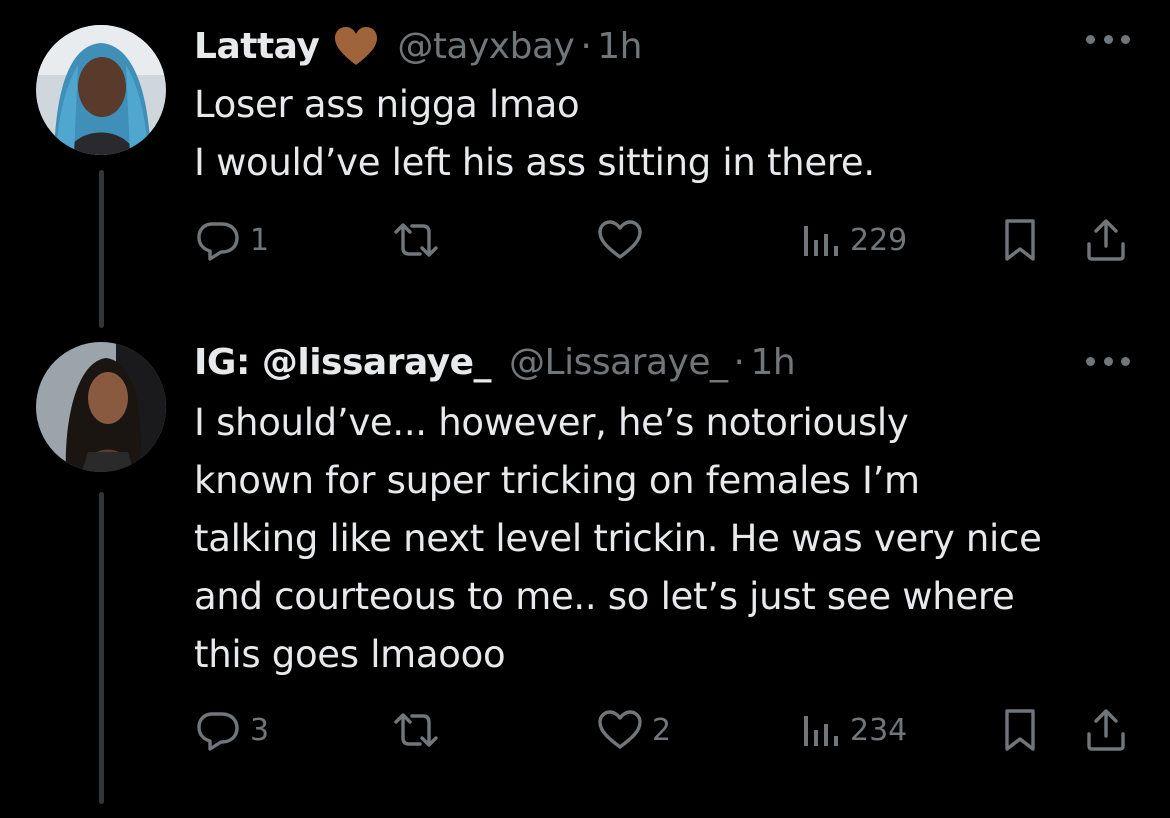 The width and height of the screenshot is (1170, 818). I want to click on reply-count: 1, so click(260, 240).